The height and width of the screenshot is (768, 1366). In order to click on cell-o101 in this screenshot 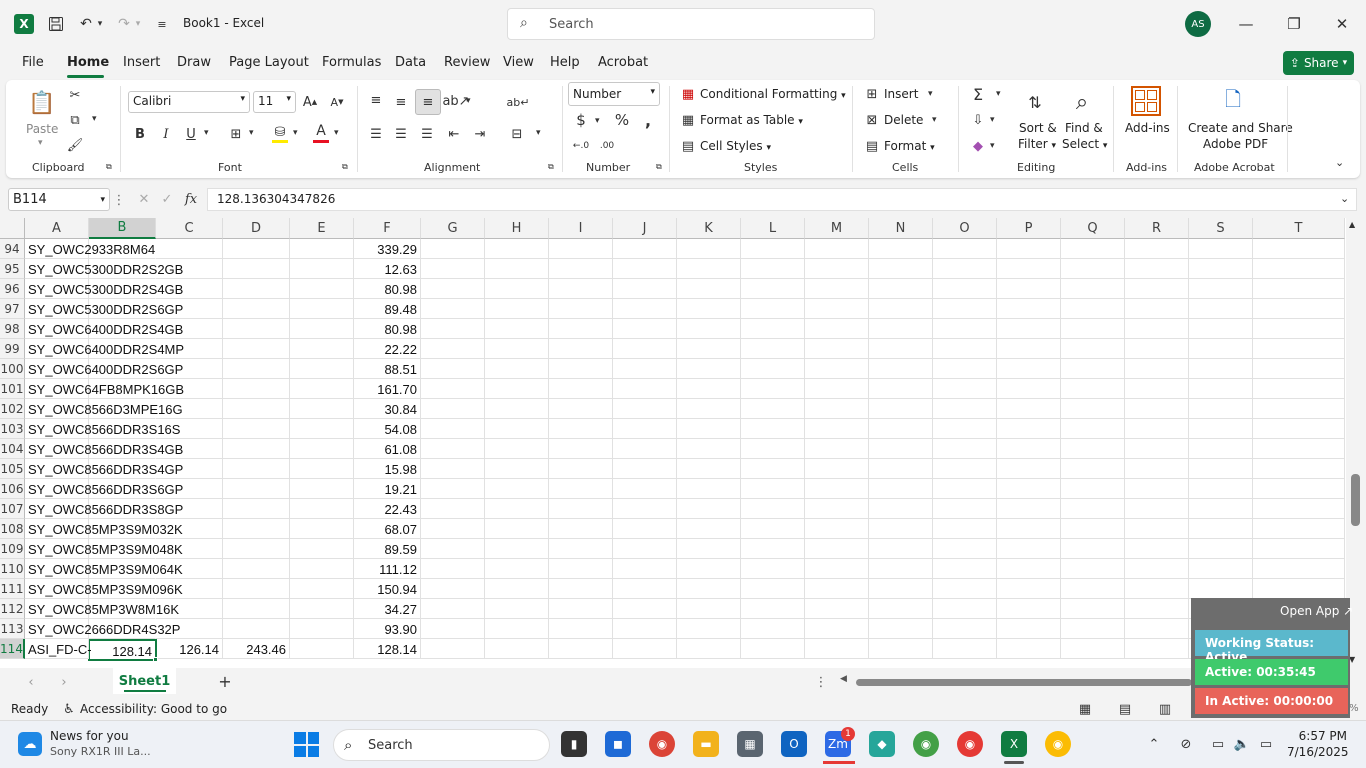, I will do `click(965, 389)`.